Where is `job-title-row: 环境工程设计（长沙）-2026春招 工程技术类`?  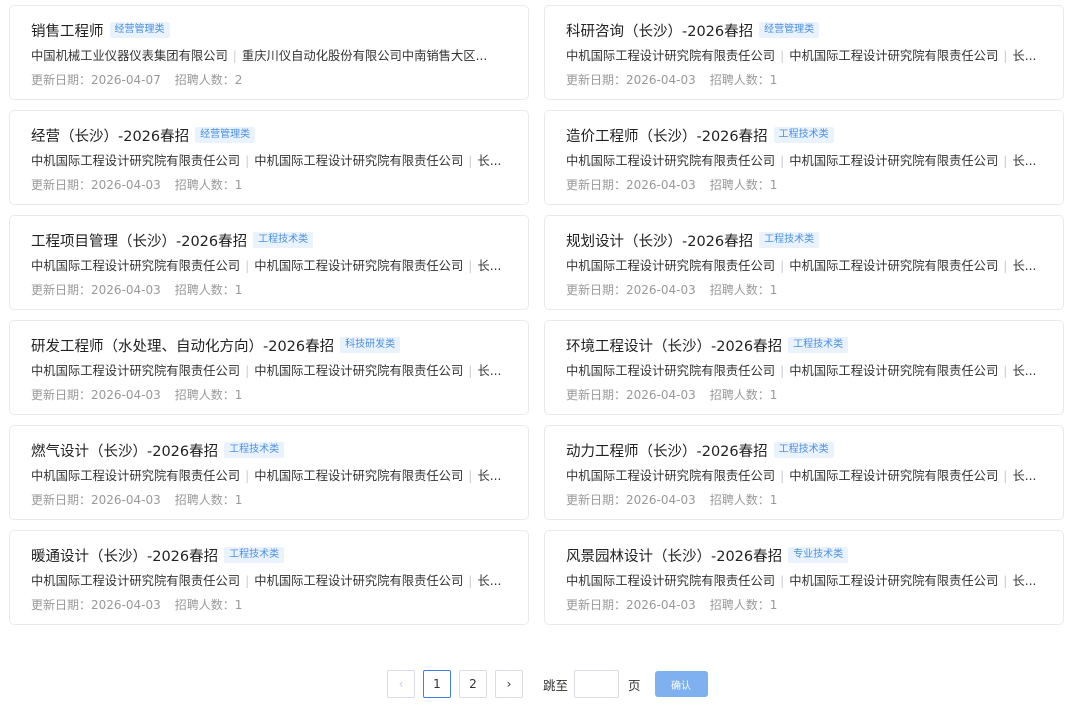 job-title-row: 环境工程设计（长沙）-2026春招 工程技术类 is located at coordinates (804, 345).